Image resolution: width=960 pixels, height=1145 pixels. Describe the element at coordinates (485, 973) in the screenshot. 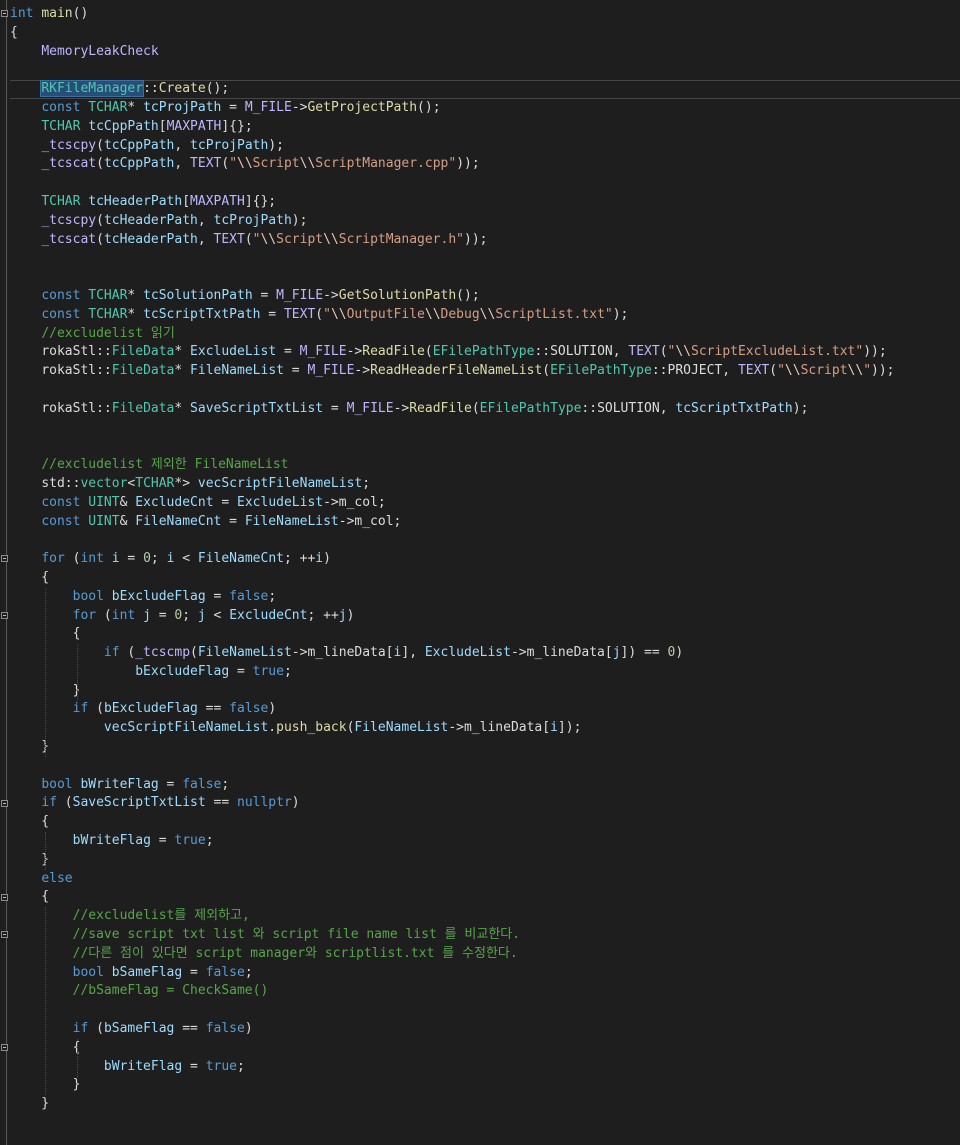

I see `code-line: bool bSameFlag = false;` at that location.